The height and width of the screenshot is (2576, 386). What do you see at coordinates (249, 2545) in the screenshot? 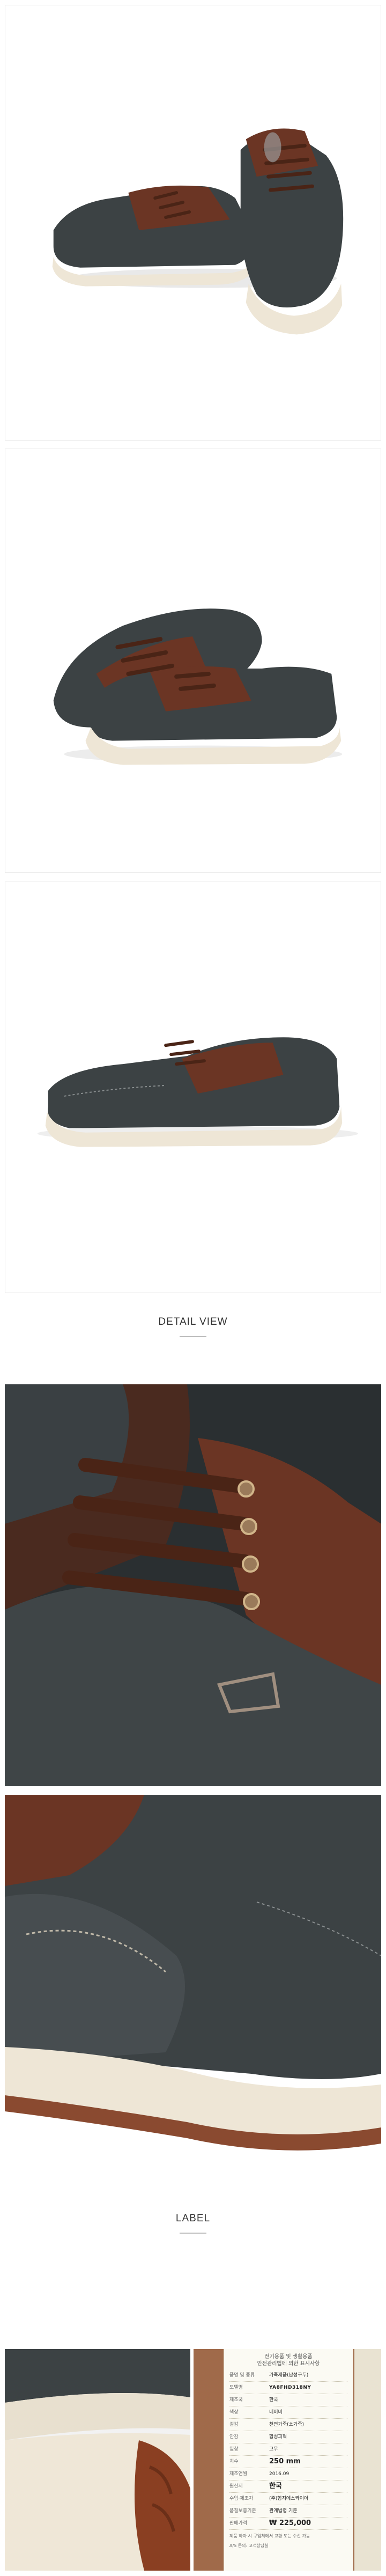
I see `tag-footnote-2: A/S 문의: 고객상담실` at bounding box center [249, 2545].